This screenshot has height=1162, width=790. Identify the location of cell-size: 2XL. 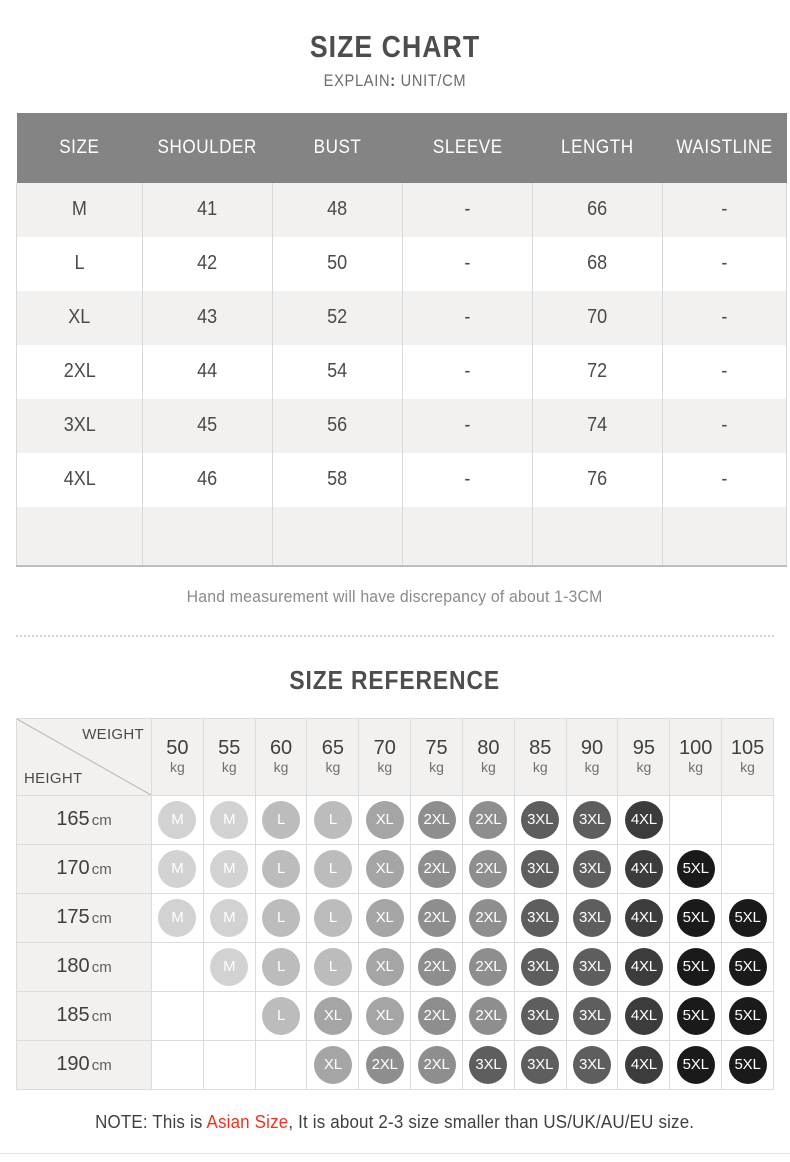
(79, 371).